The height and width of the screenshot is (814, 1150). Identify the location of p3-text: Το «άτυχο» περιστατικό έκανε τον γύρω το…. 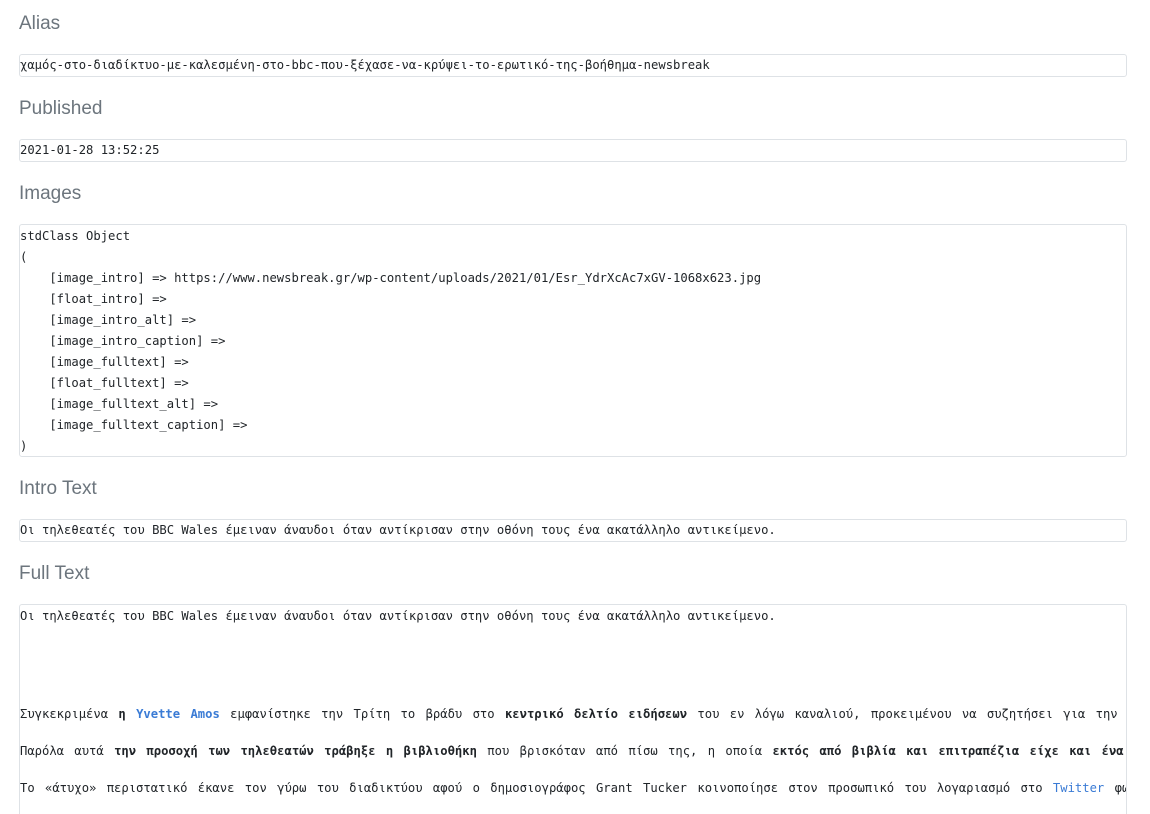
(536, 788).